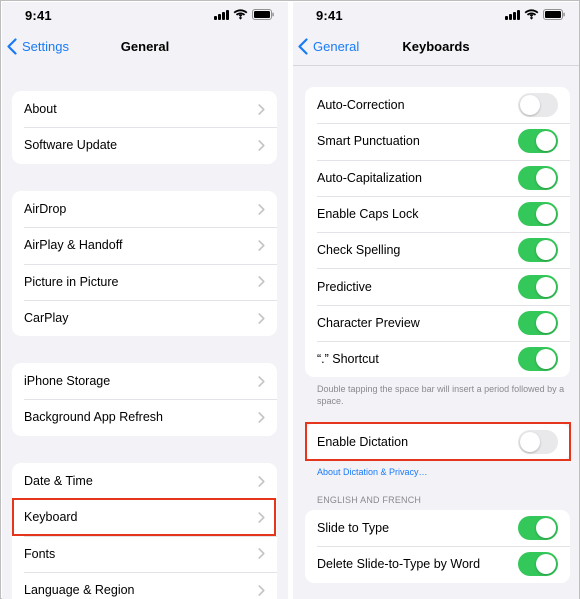 The height and width of the screenshot is (599, 580). I want to click on settings-item-label: Language & Region, so click(79, 590).